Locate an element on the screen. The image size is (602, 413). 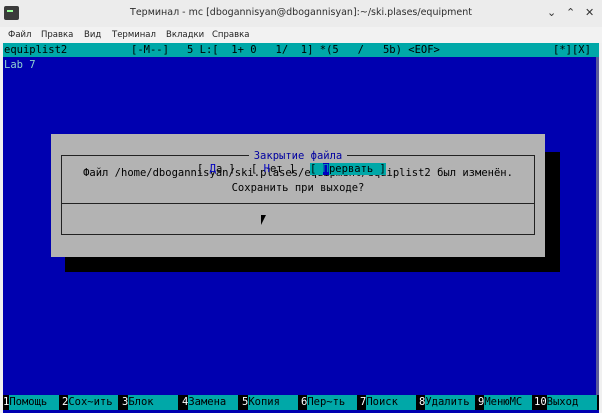
fkey-search: 7Поиск is located at coordinates (389, 402).